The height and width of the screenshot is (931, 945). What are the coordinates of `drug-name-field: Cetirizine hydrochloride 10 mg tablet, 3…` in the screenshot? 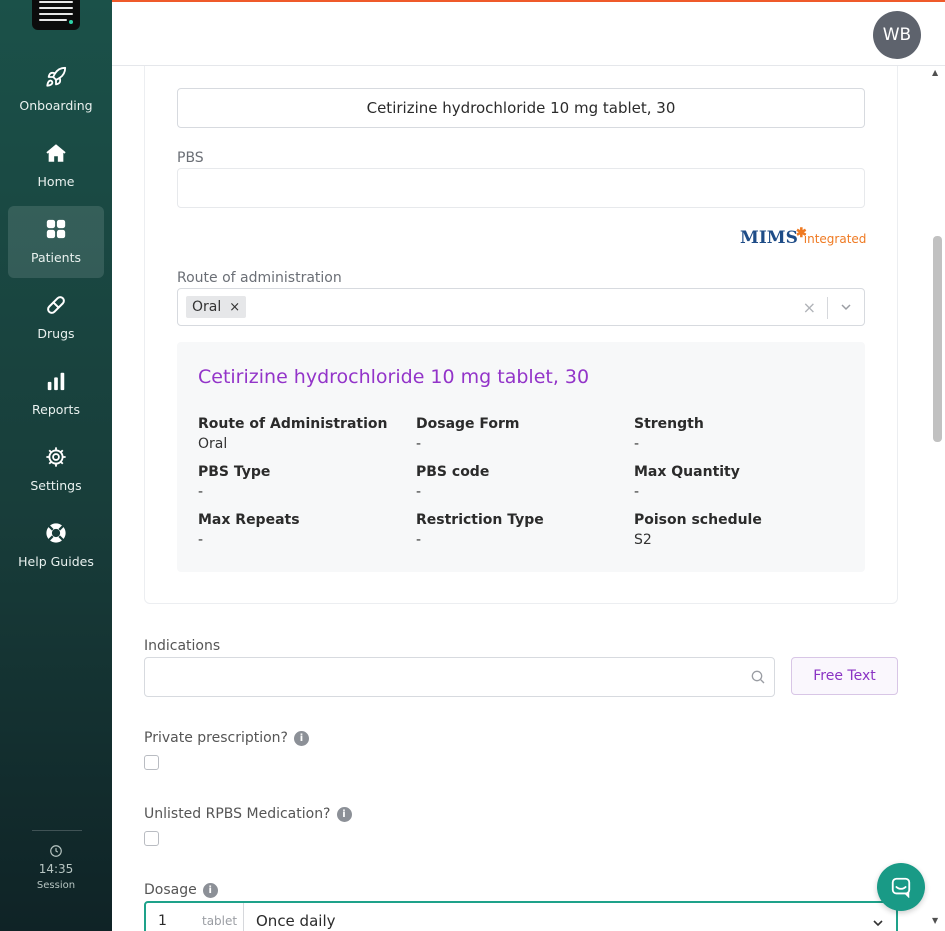 It's located at (521, 108).